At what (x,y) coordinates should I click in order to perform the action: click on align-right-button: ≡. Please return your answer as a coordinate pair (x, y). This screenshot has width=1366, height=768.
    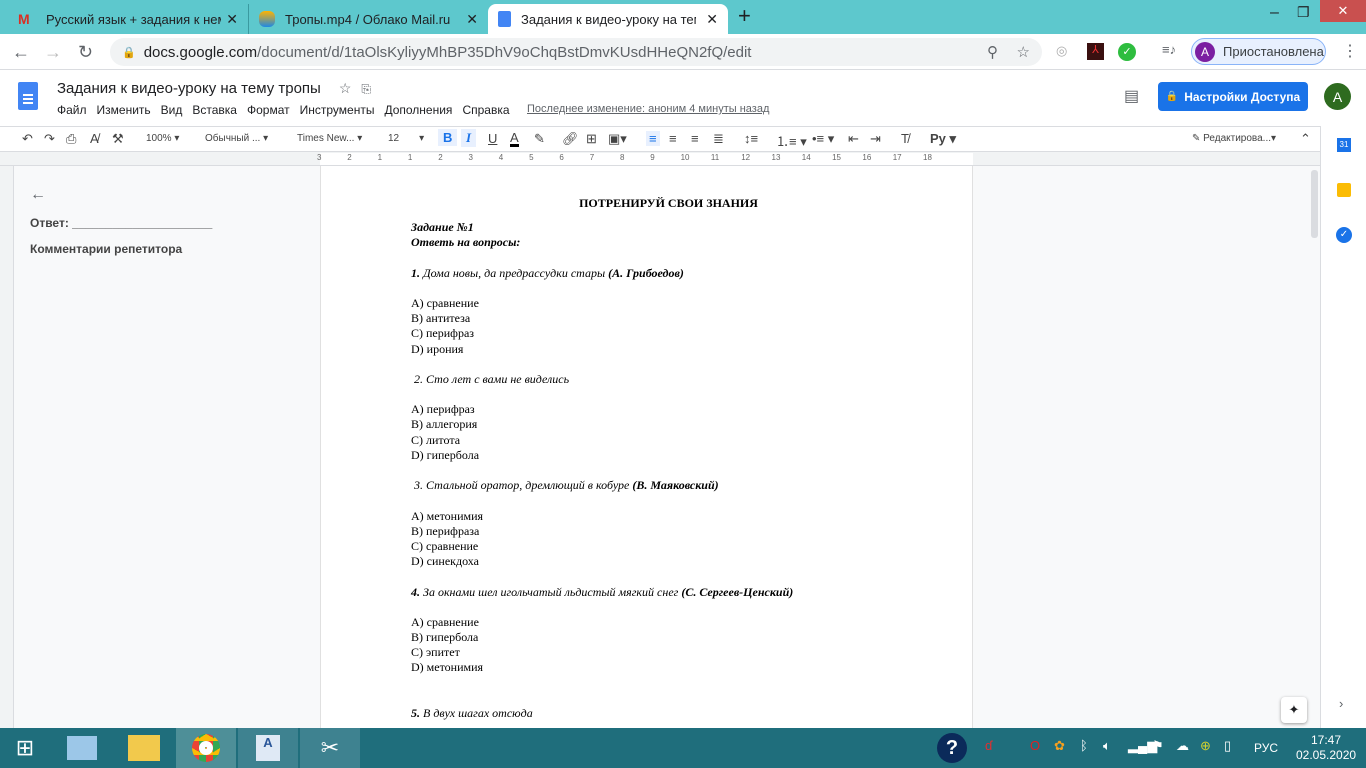
    Looking at the image, I should click on (695, 138).